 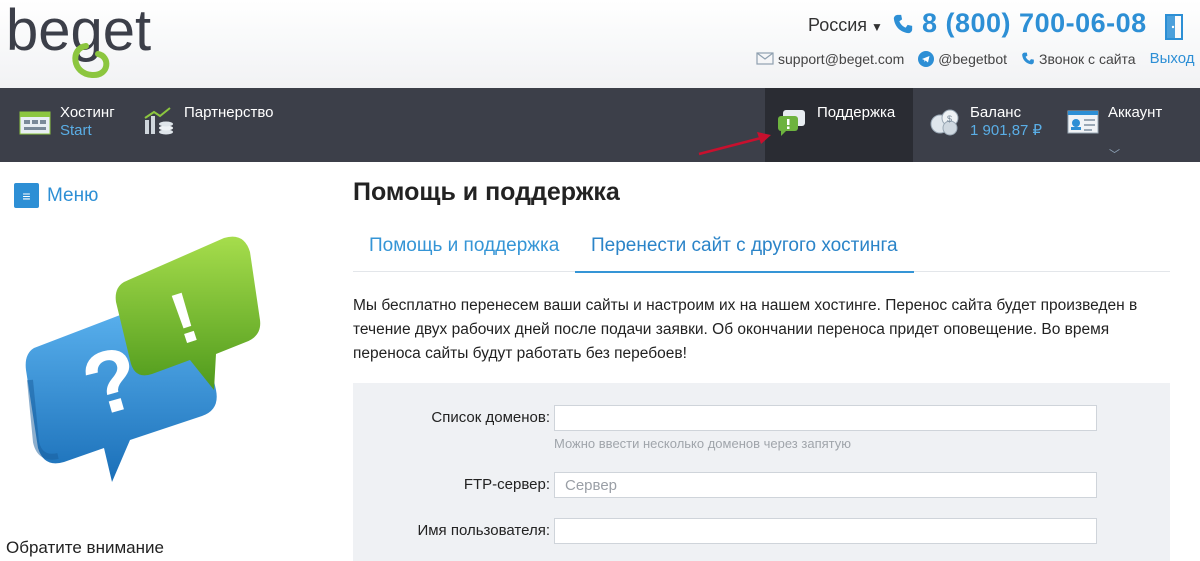 What do you see at coordinates (791, 123) in the screenshot?
I see `support-chat-icon` at bounding box center [791, 123].